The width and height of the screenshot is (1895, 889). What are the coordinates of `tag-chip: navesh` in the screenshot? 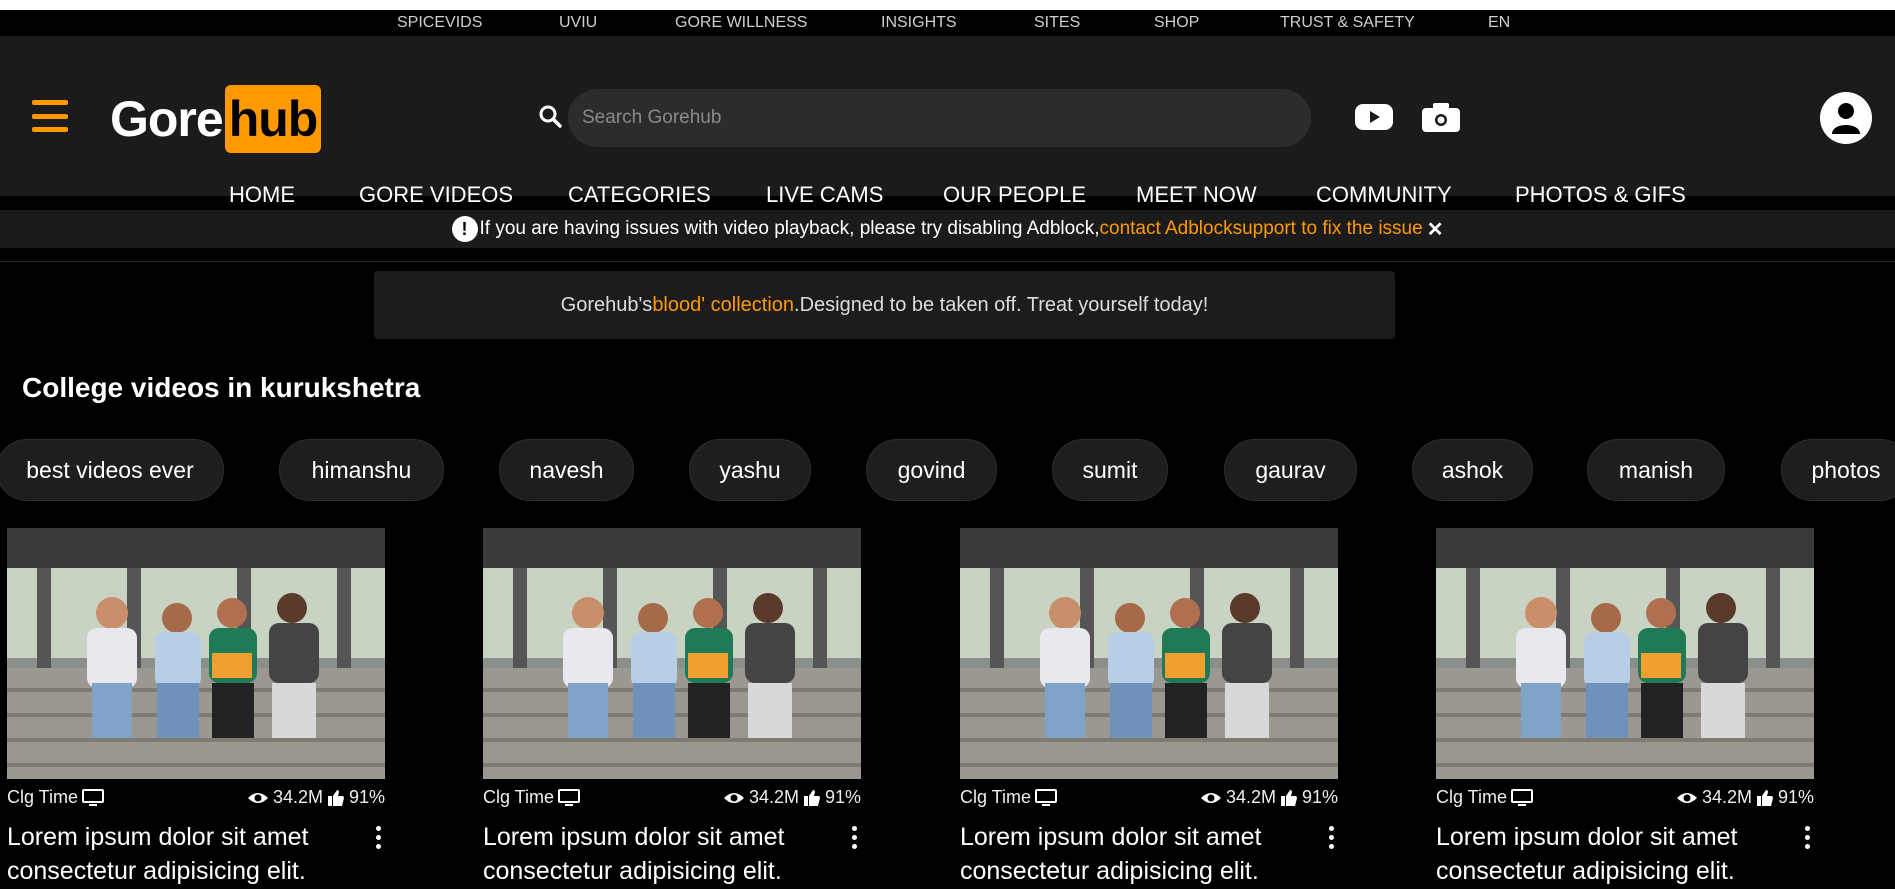 It's located at (566, 470).